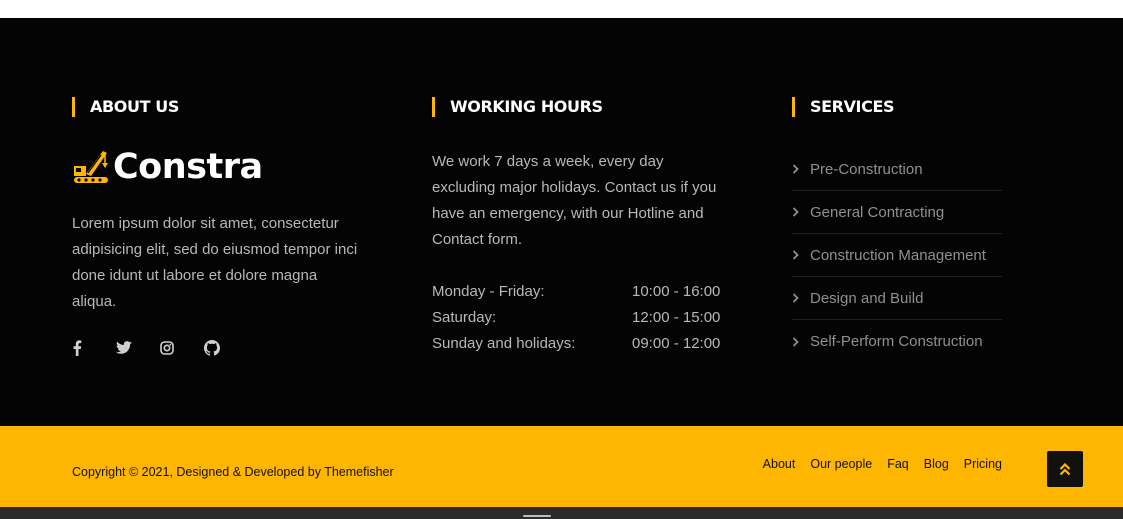 This screenshot has height=519, width=1123. What do you see at coordinates (866, 169) in the screenshot?
I see `service-label: Pre-Construction` at bounding box center [866, 169].